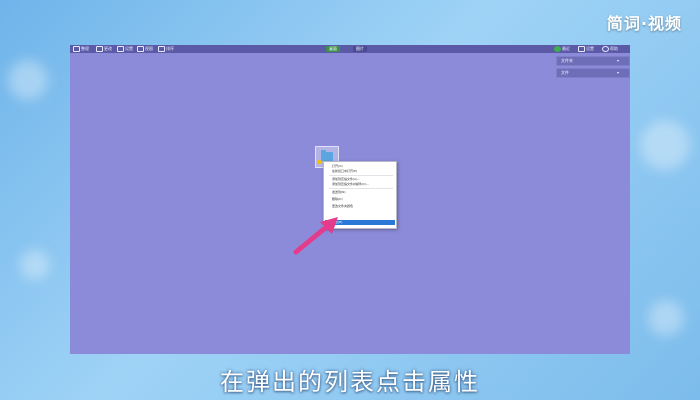 Image resolution: width=700 pixels, height=400 pixels. What do you see at coordinates (557, 49) in the screenshot?
I see `green-dot-icon` at bounding box center [557, 49].